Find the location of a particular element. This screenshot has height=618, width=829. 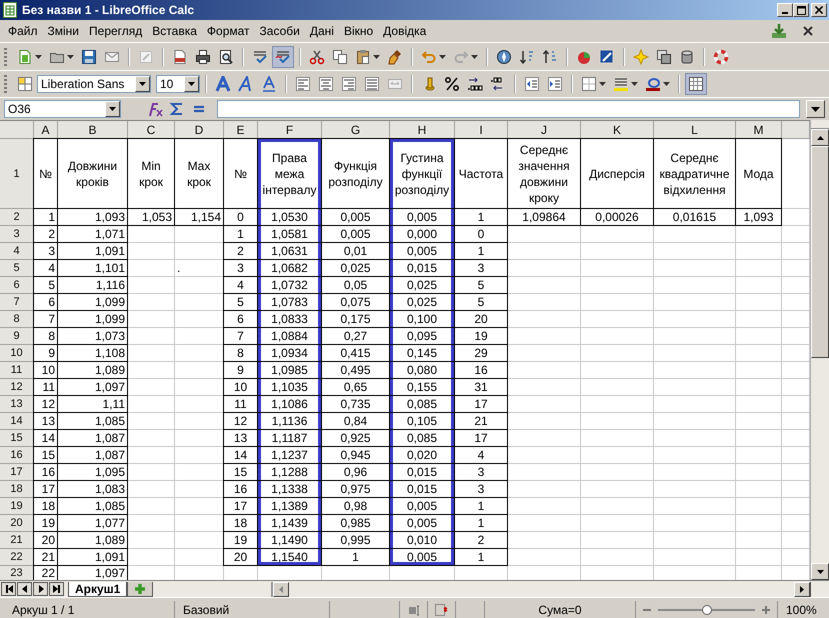

column-header: H is located at coordinates (422, 130).